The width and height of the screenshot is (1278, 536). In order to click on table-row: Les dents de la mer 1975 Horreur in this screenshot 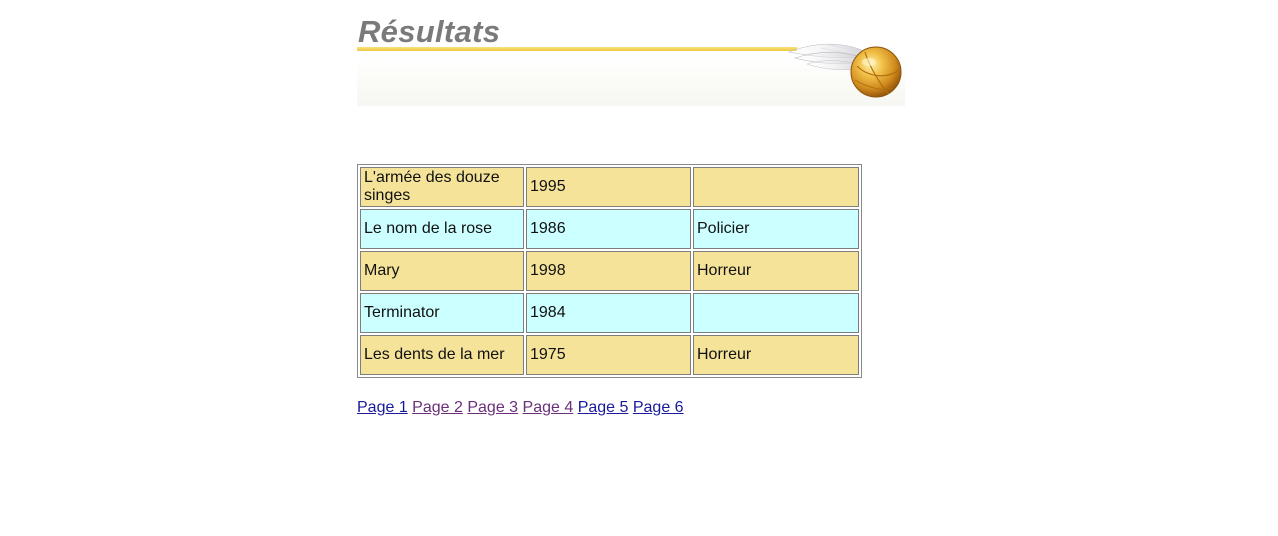, I will do `click(609, 355)`.